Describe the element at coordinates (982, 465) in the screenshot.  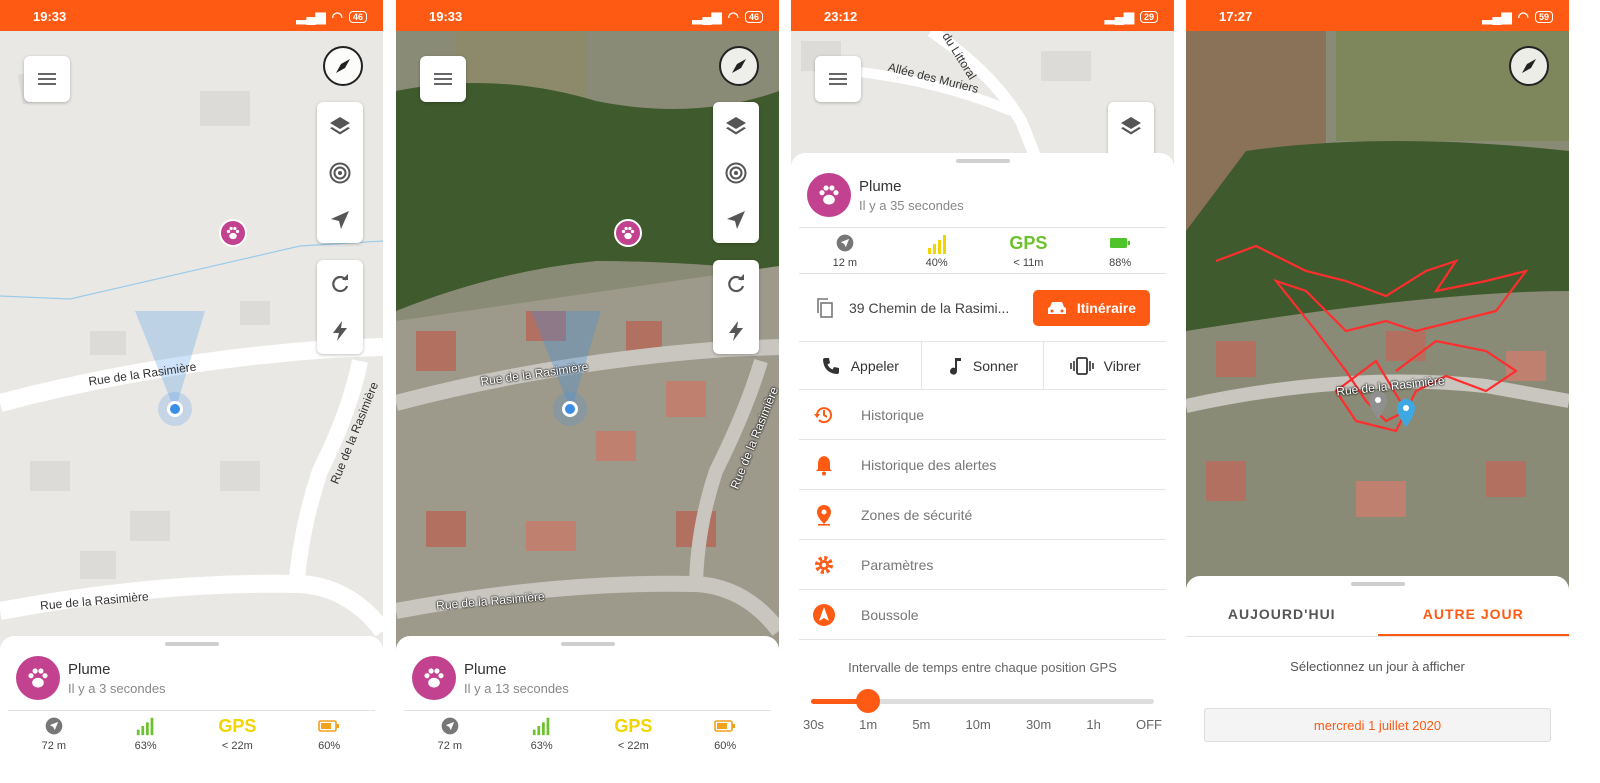
I see `menu-alert-history: Historique des alertes` at that location.